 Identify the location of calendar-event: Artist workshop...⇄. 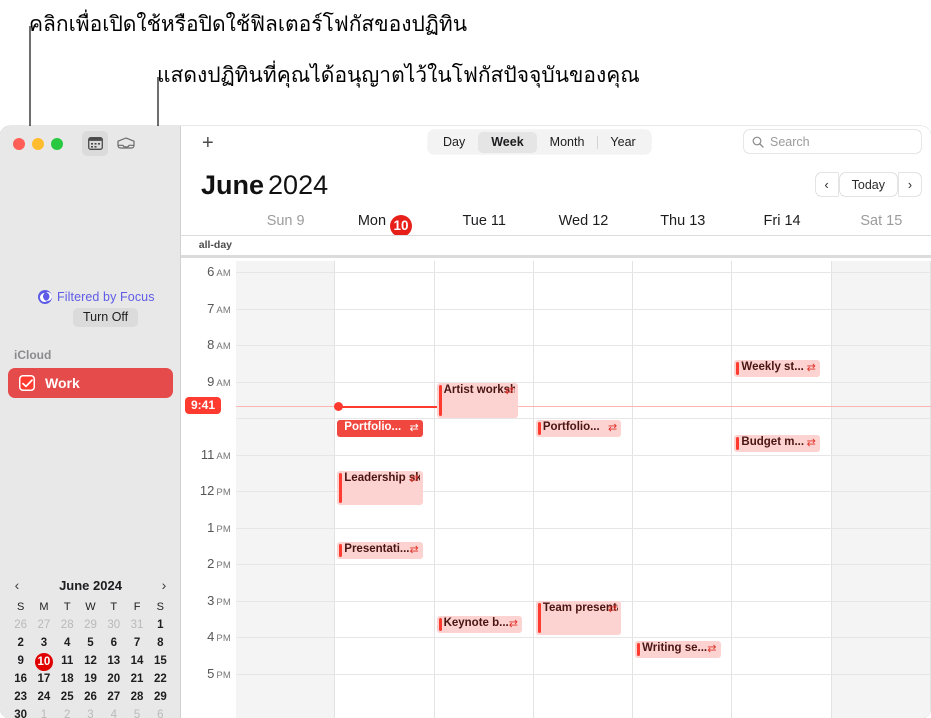
(477, 400).